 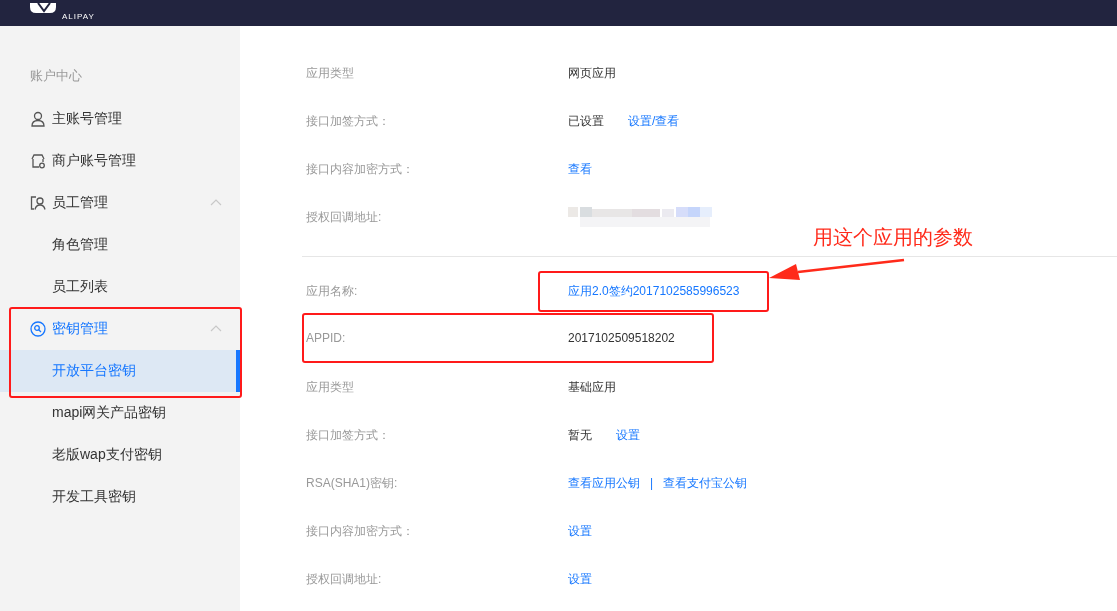 I want to click on staff-icon, so click(x=38, y=203).